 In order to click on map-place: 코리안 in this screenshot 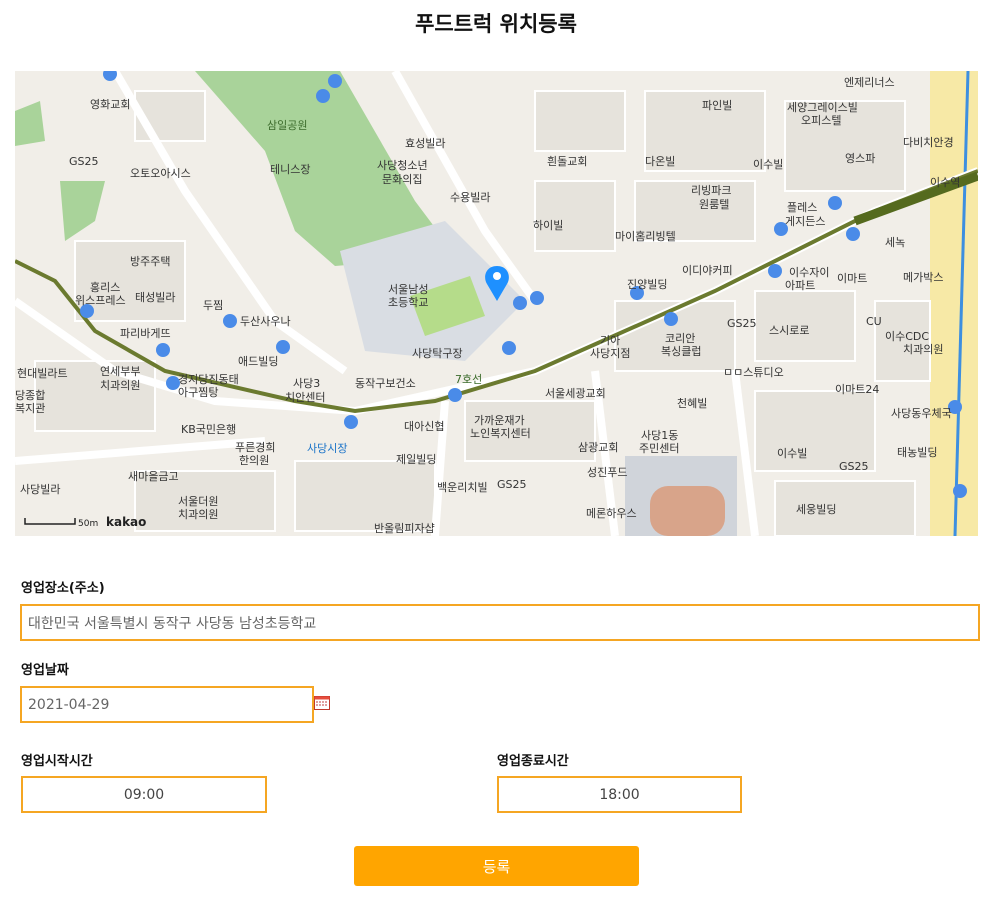, I will do `click(680, 338)`.